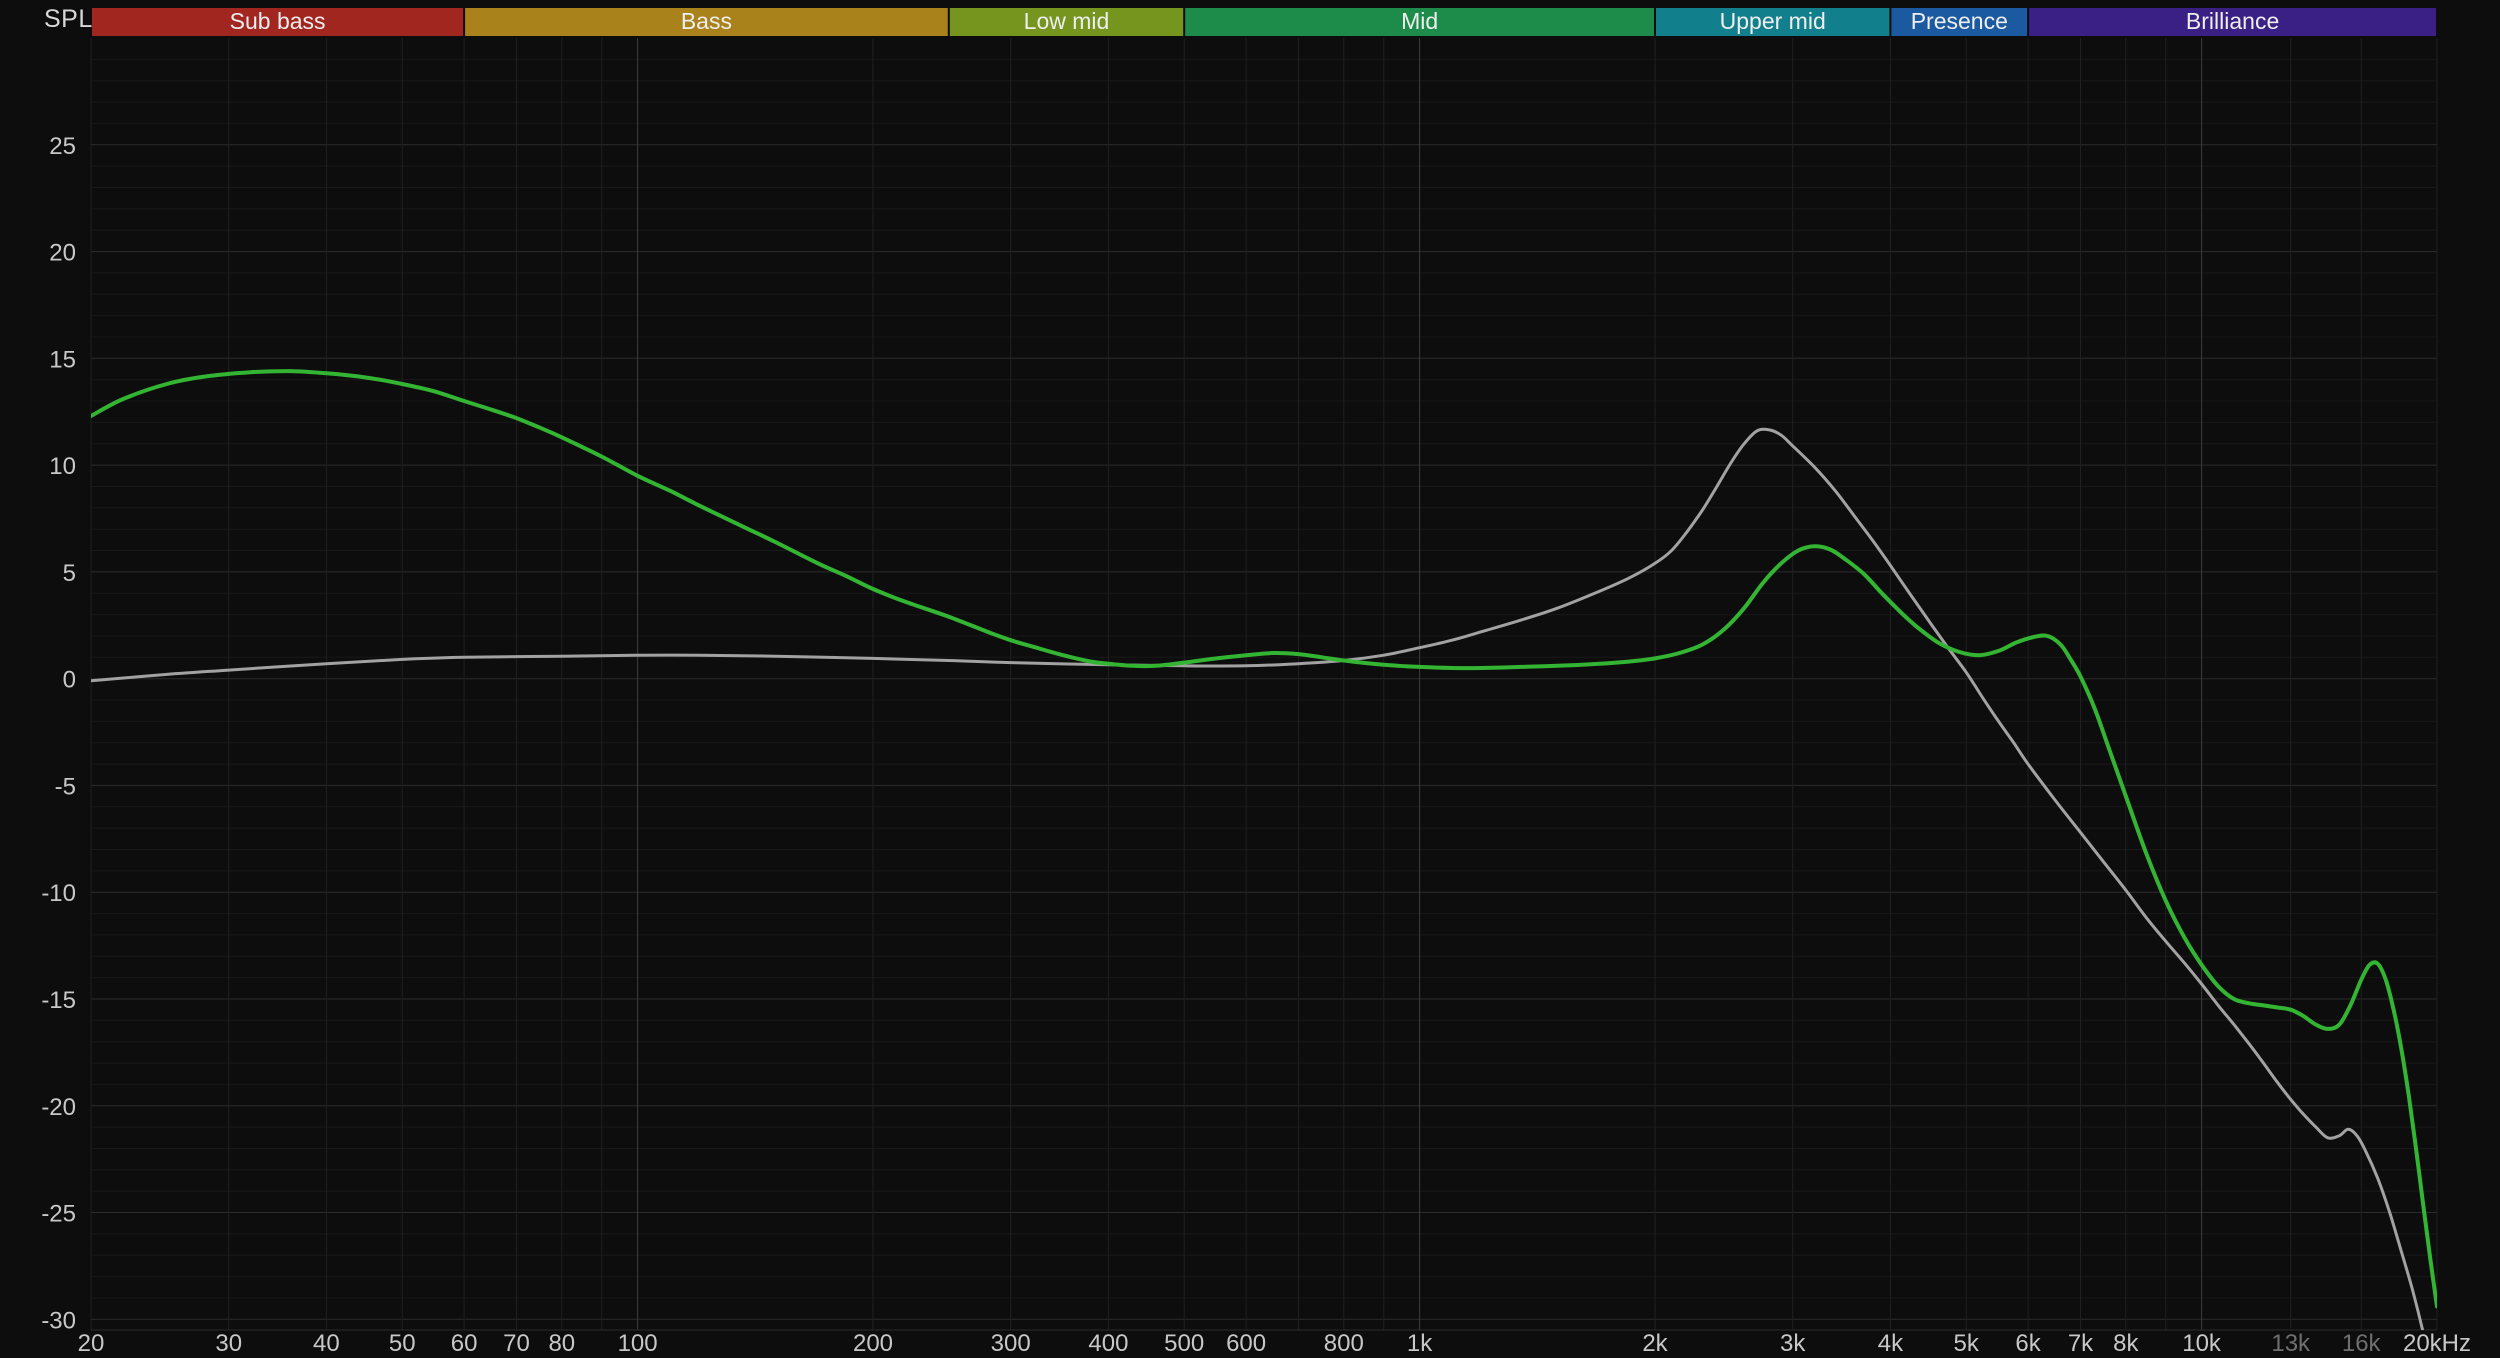 The width and height of the screenshot is (2500, 1358). I want to click on y-axis-labels: 25 20 15 10 5 0 -5 -10 -15 -20 -25 -30, so click(58, 734).